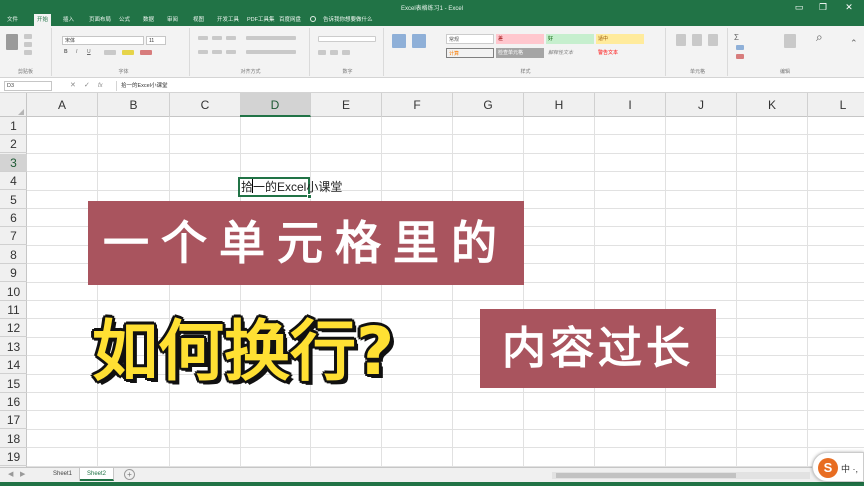 The image size is (864, 486). What do you see at coordinates (836, 105) in the screenshot?
I see `column-header-l: L` at bounding box center [836, 105].